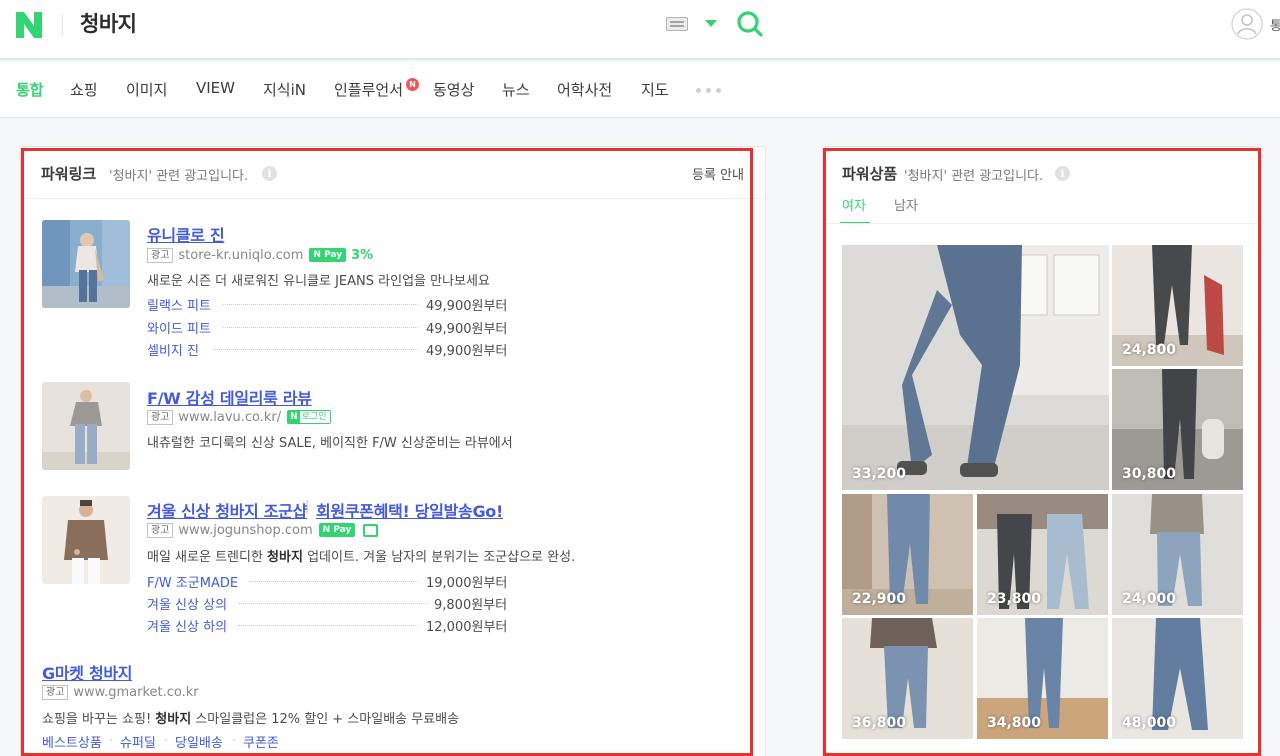 Image resolution: width=1280 pixels, height=756 pixels. Describe the element at coordinates (84, 89) in the screenshot. I see `tab-shopping: 쇼핑` at that location.